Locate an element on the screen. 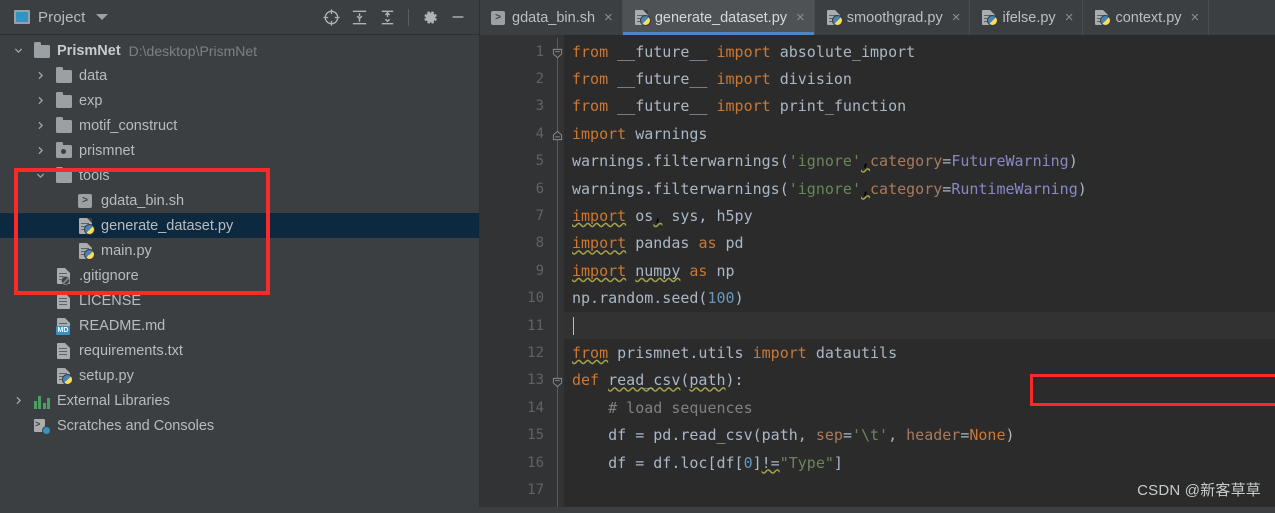  collapse-all-icon is located at coordinates (387, 17).